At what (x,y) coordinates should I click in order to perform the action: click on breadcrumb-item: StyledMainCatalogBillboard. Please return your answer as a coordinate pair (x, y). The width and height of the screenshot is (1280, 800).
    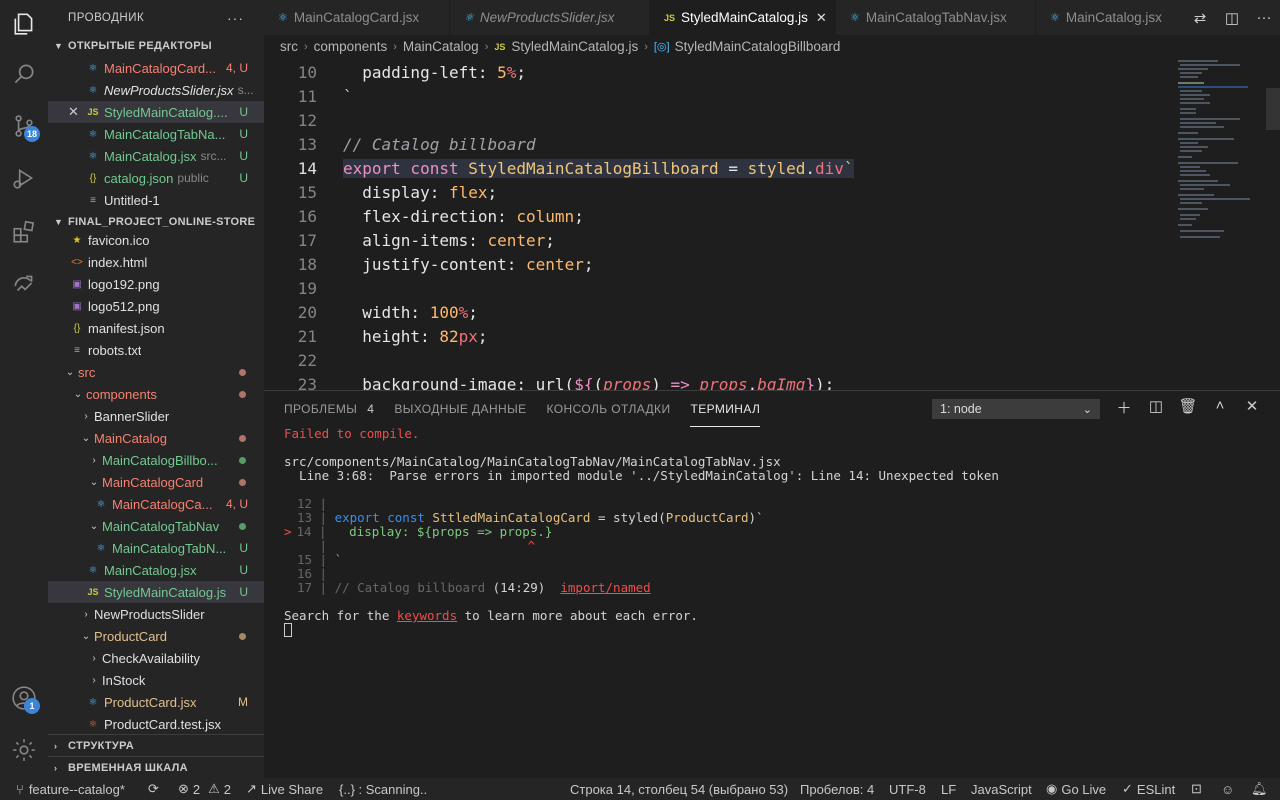
    Looking at the image, I should click on (758, 46).